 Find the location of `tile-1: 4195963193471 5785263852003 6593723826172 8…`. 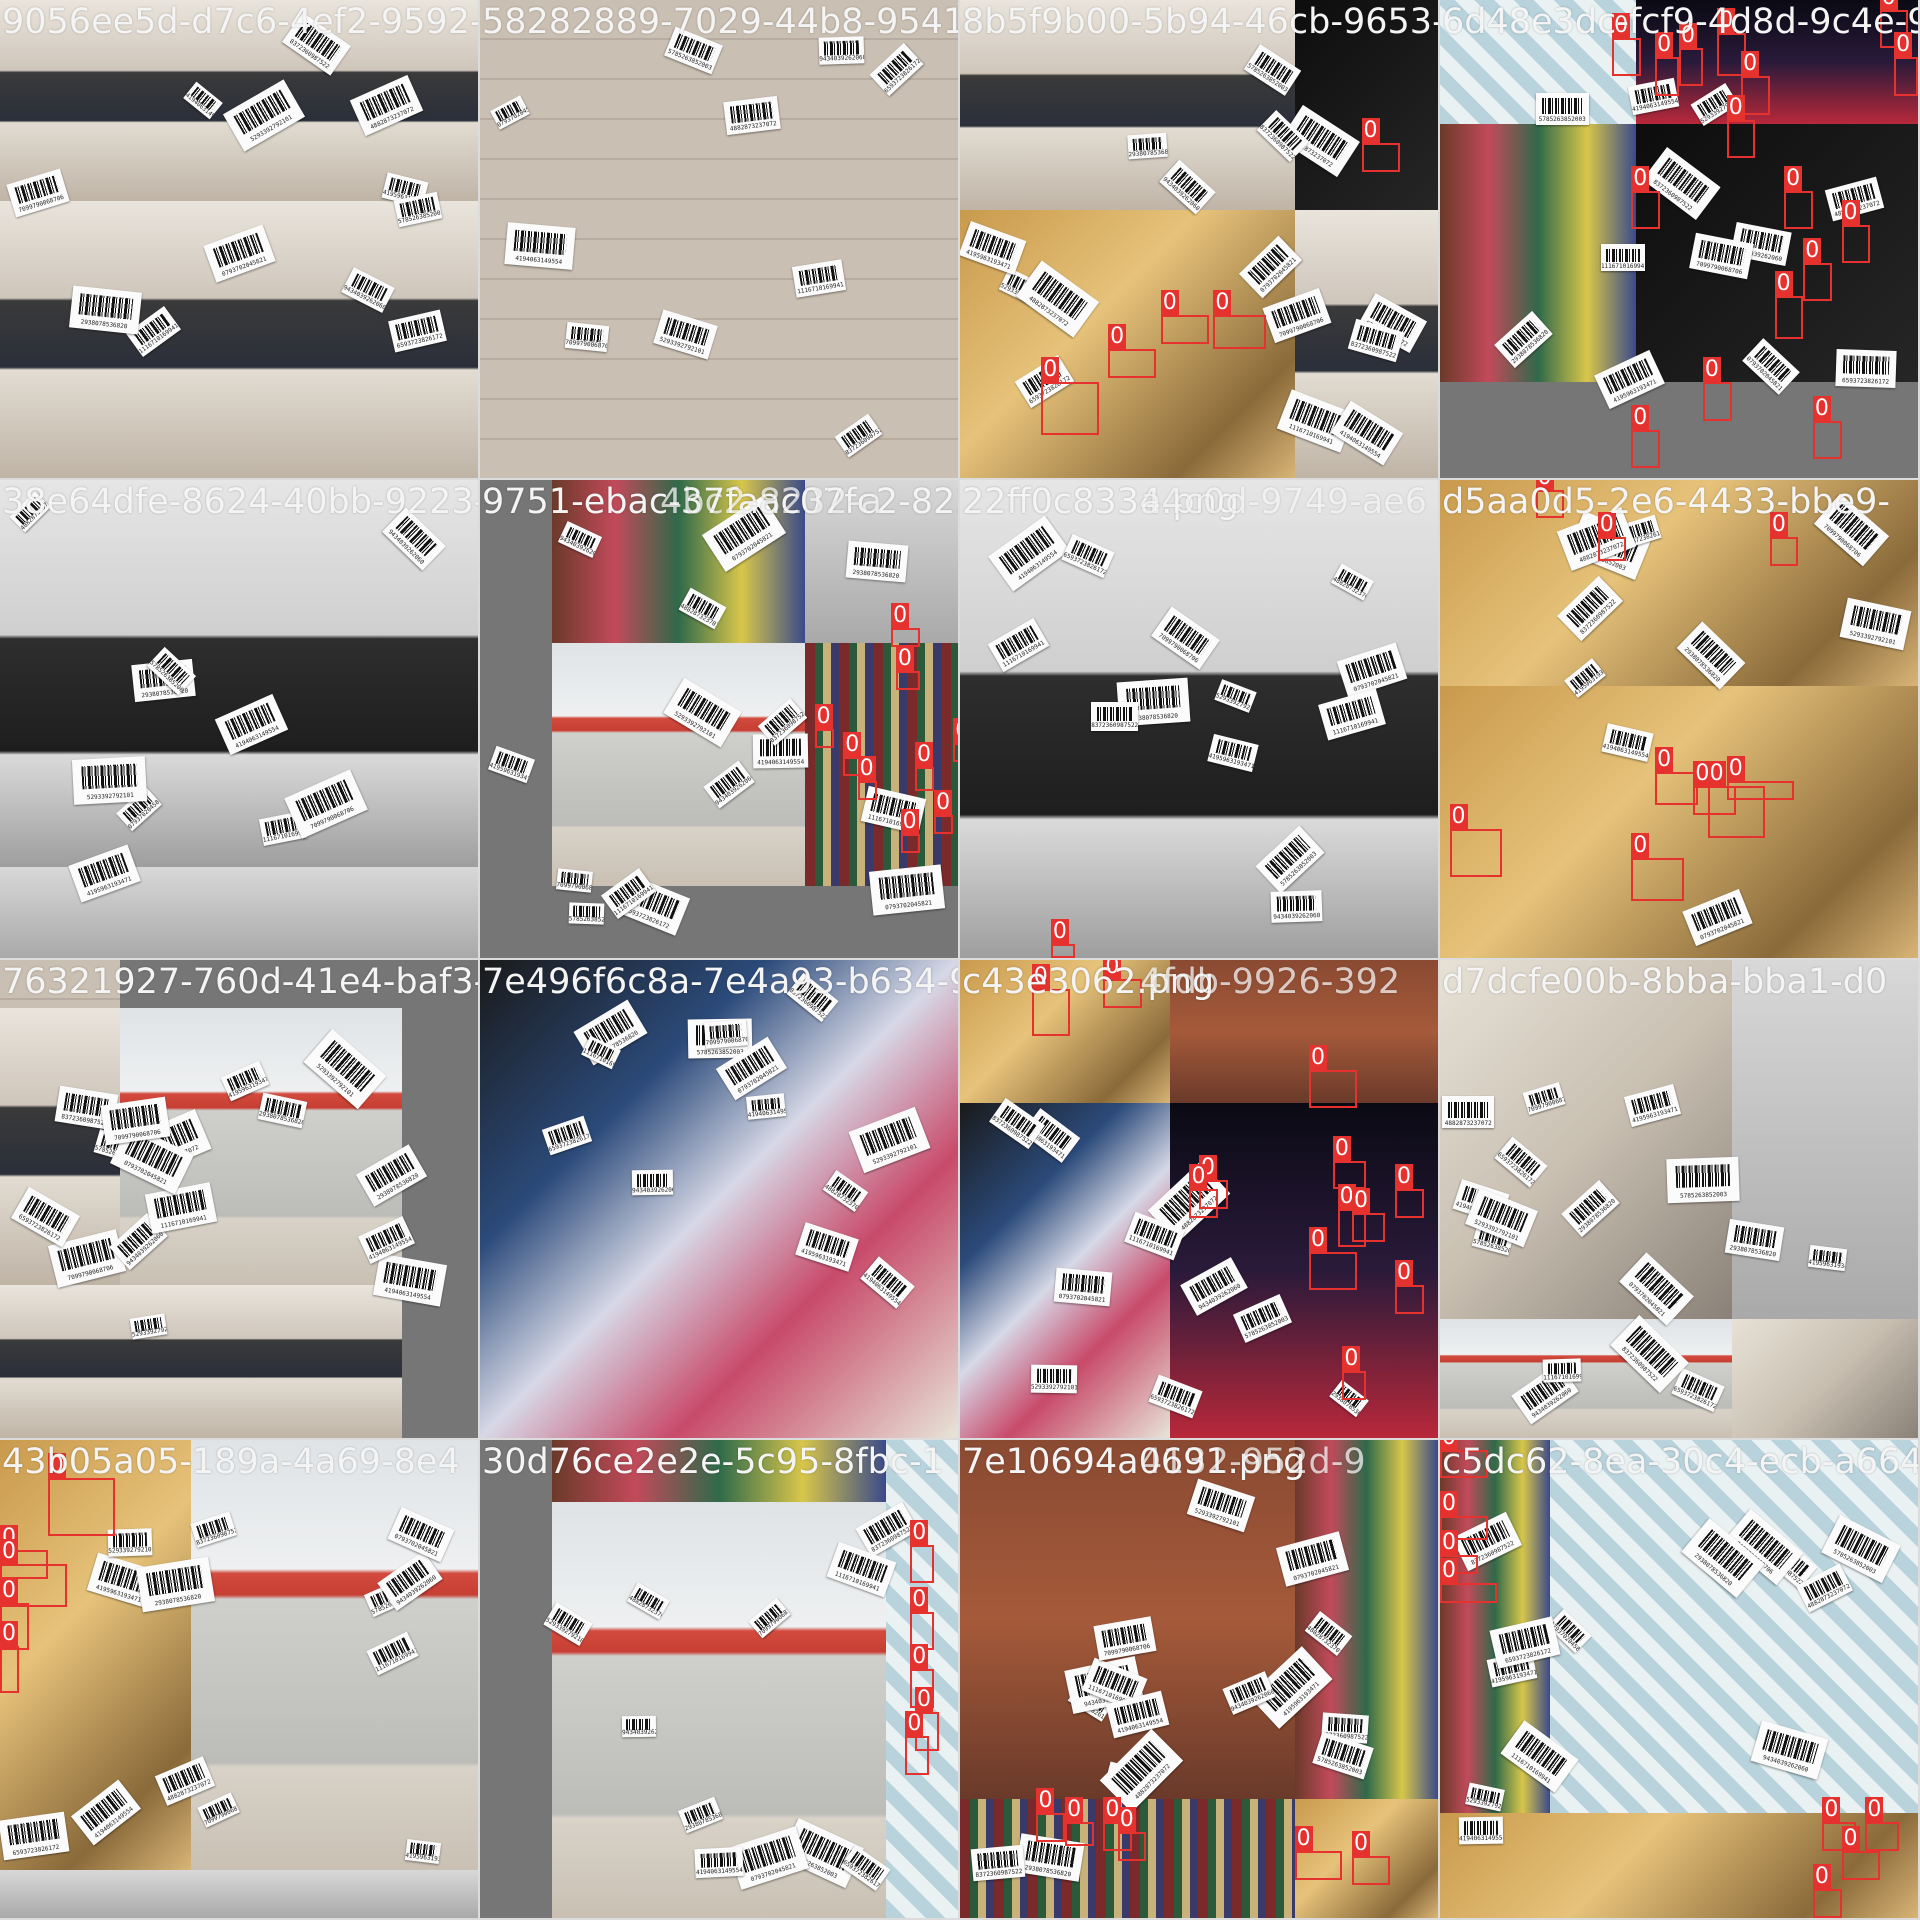

tile-1: 4195963193471 5785263852003 6593723826172 8… is located at coordinates (239, 239).